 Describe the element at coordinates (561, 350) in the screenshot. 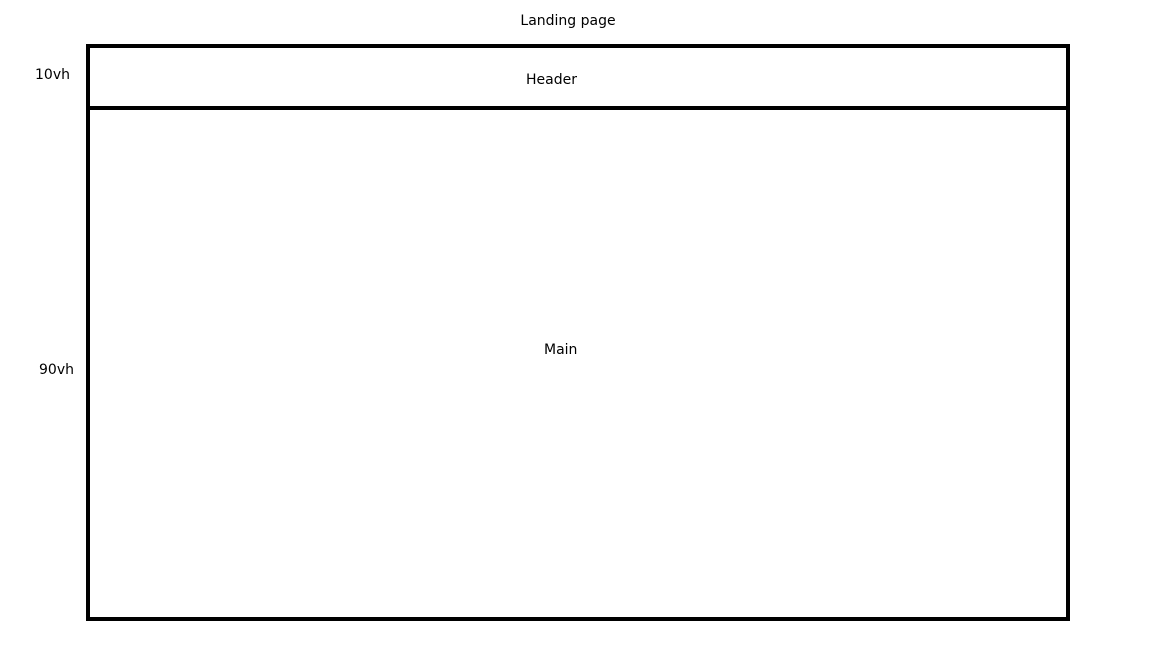

I see `main-section-label: Main` at that location.